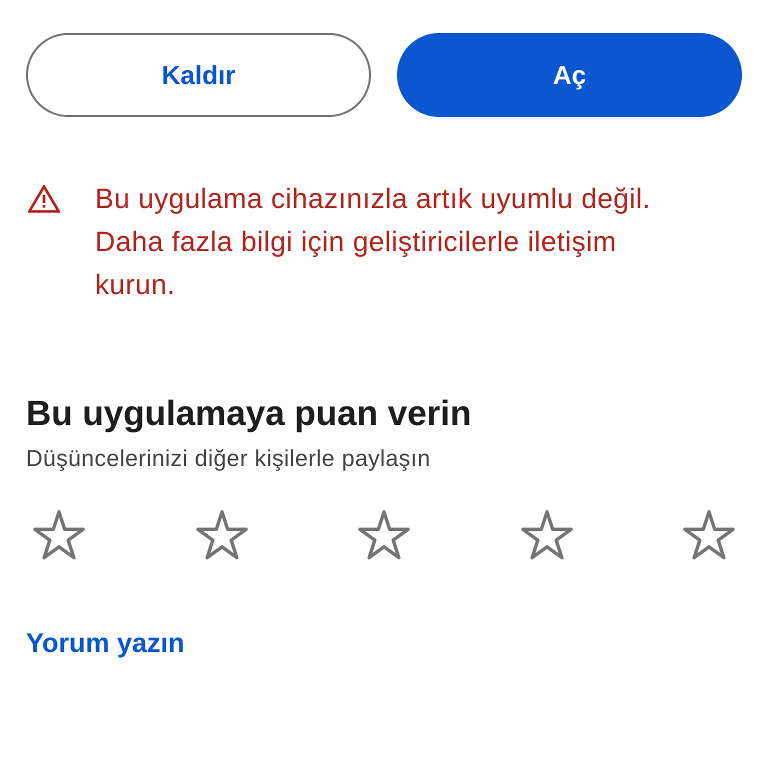  What do you see at coordinates (249, 414) in the screenshot?
I see `rating-title: Bu uygulamaya puan verin` at bounding box center [249, 414].